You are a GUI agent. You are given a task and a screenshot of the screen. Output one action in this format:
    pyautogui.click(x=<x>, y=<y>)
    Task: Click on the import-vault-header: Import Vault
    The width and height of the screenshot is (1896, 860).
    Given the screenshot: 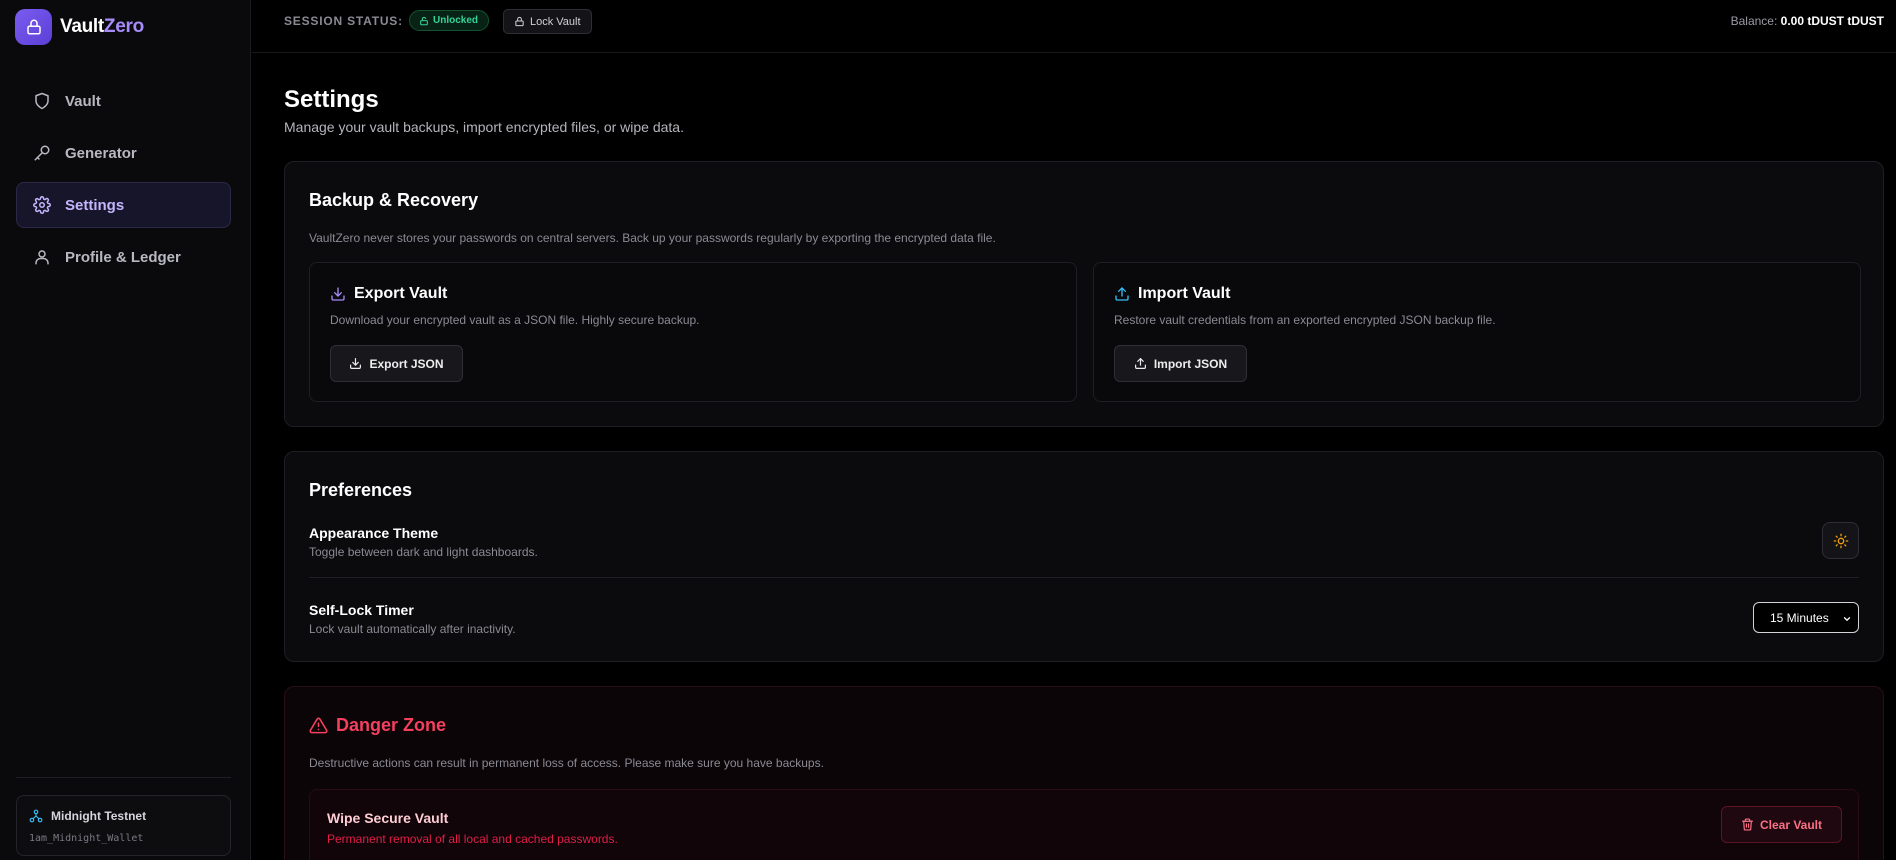 What is the action you would take?
    pyautogui.click(x=1172, y=294)
    